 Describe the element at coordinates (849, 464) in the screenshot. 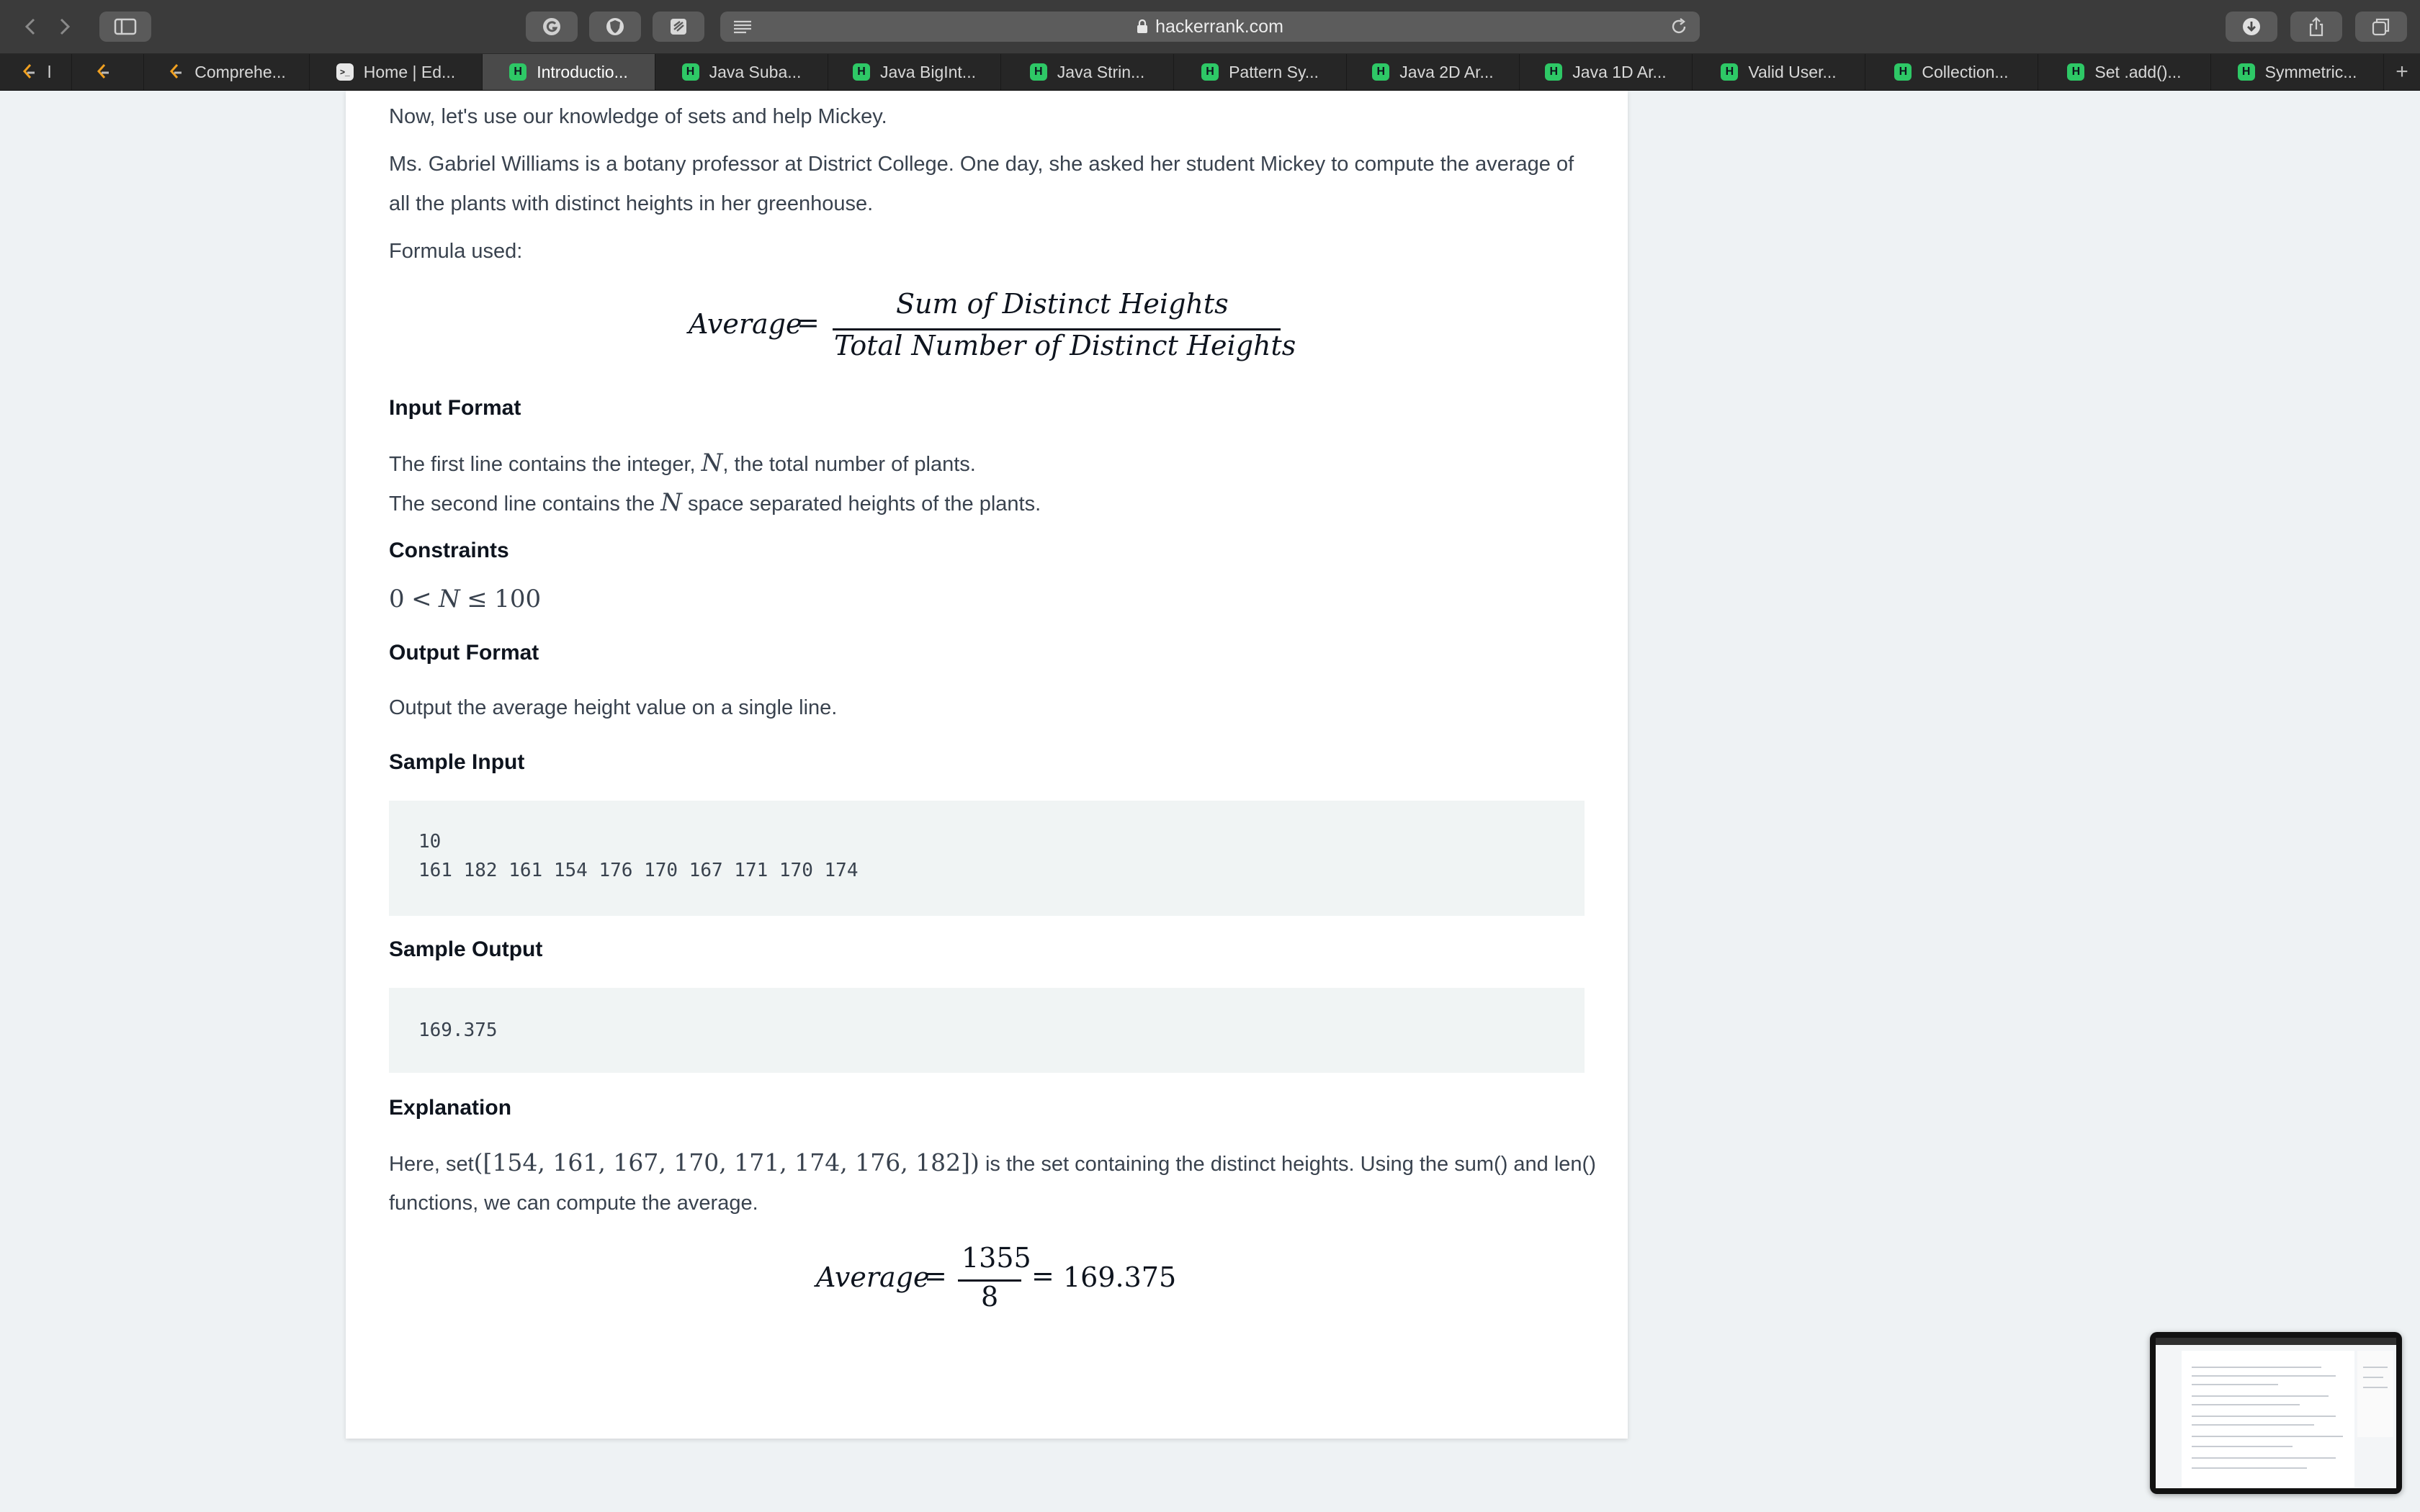

I see `text-span: , the total number of plants.` at that location.